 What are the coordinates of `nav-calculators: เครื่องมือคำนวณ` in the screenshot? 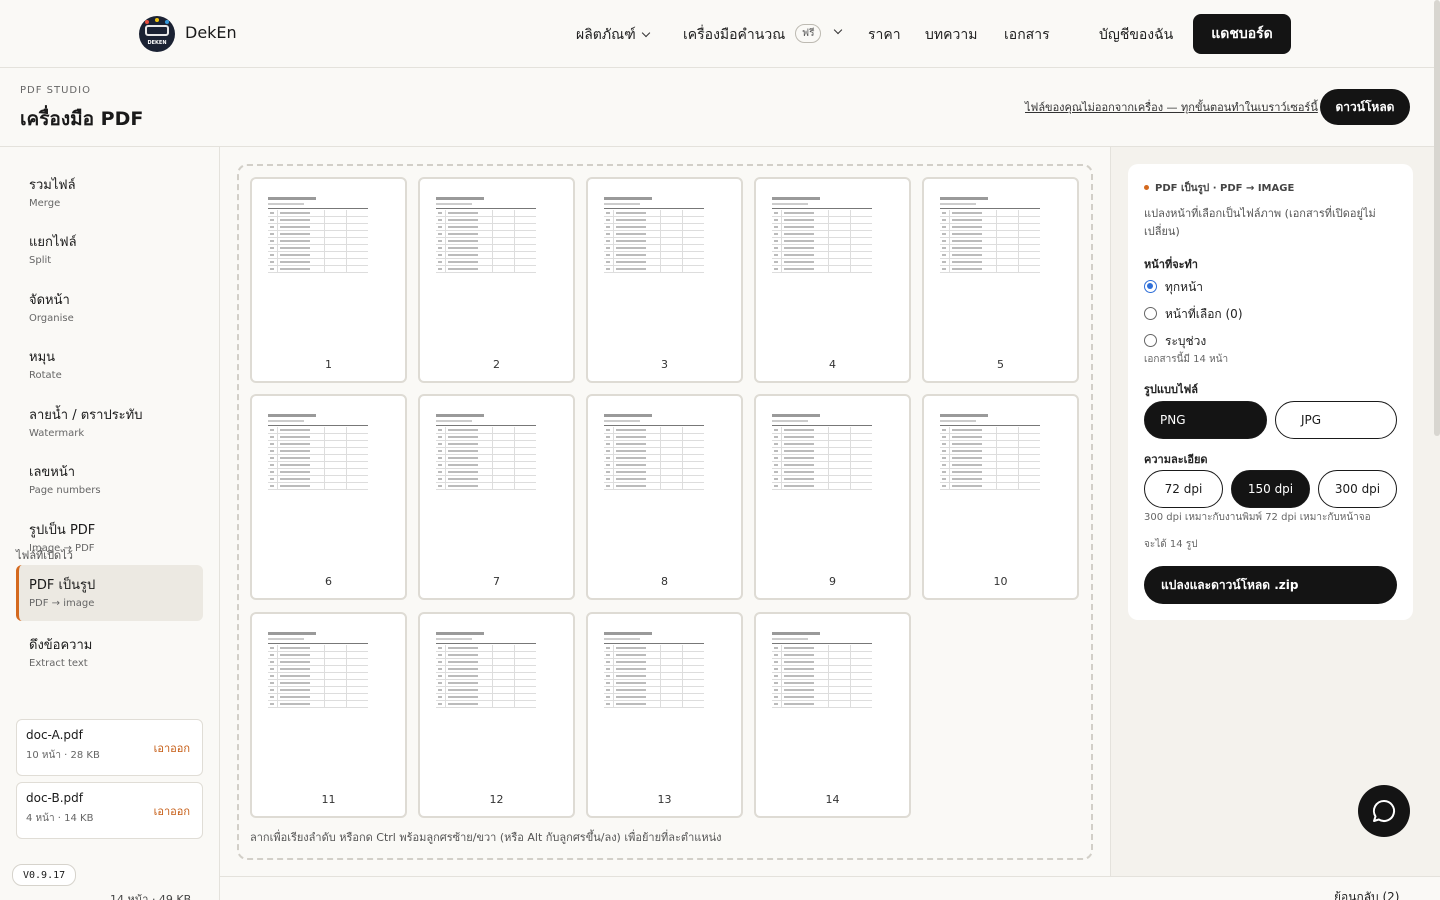 It's located at (734, 35).